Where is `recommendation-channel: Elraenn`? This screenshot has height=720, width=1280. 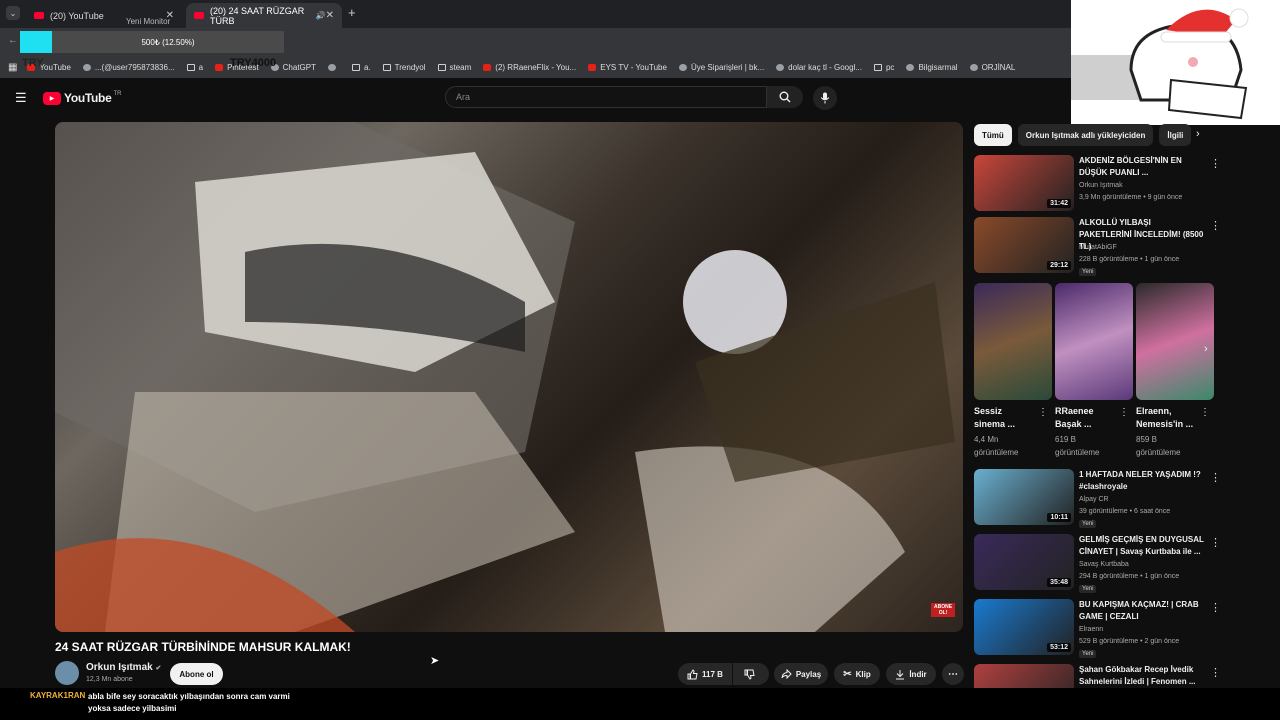
recommendation-channel: Elraenn is located at coordinates (1091, 629).